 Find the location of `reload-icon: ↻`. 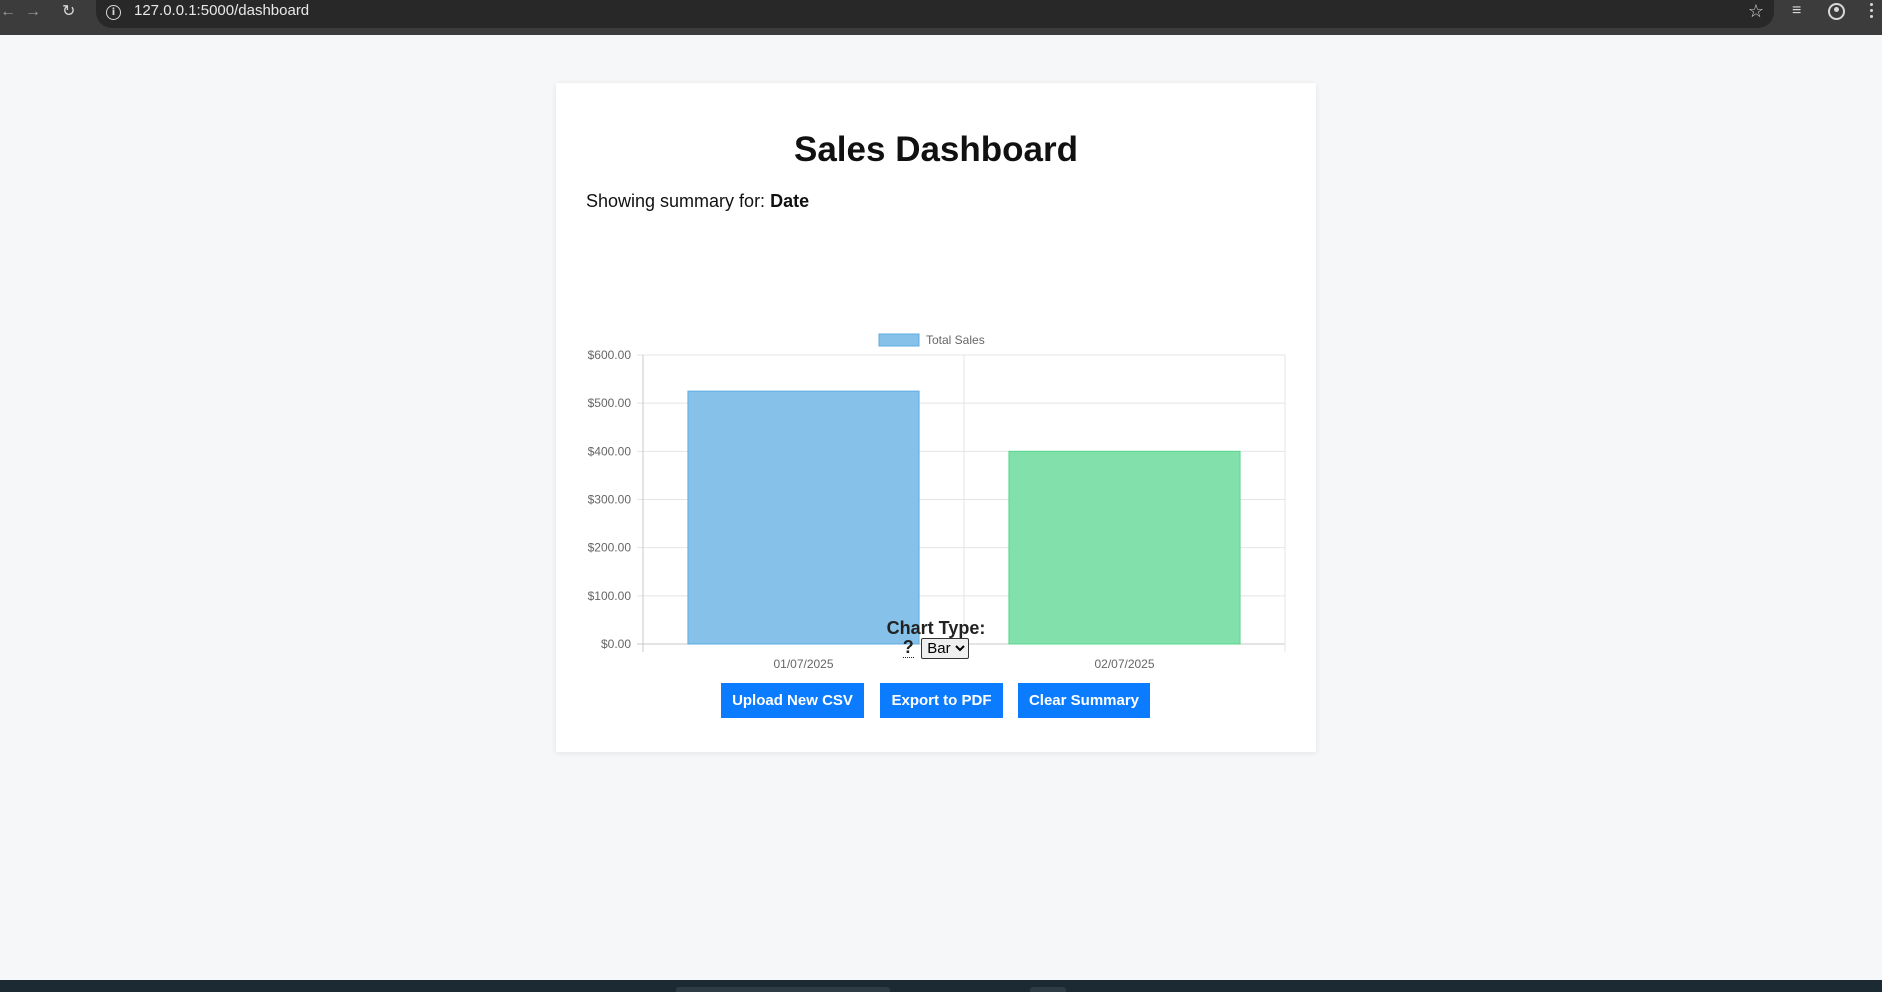

reload-icon: ↻ is located at coordinates (68, 12).